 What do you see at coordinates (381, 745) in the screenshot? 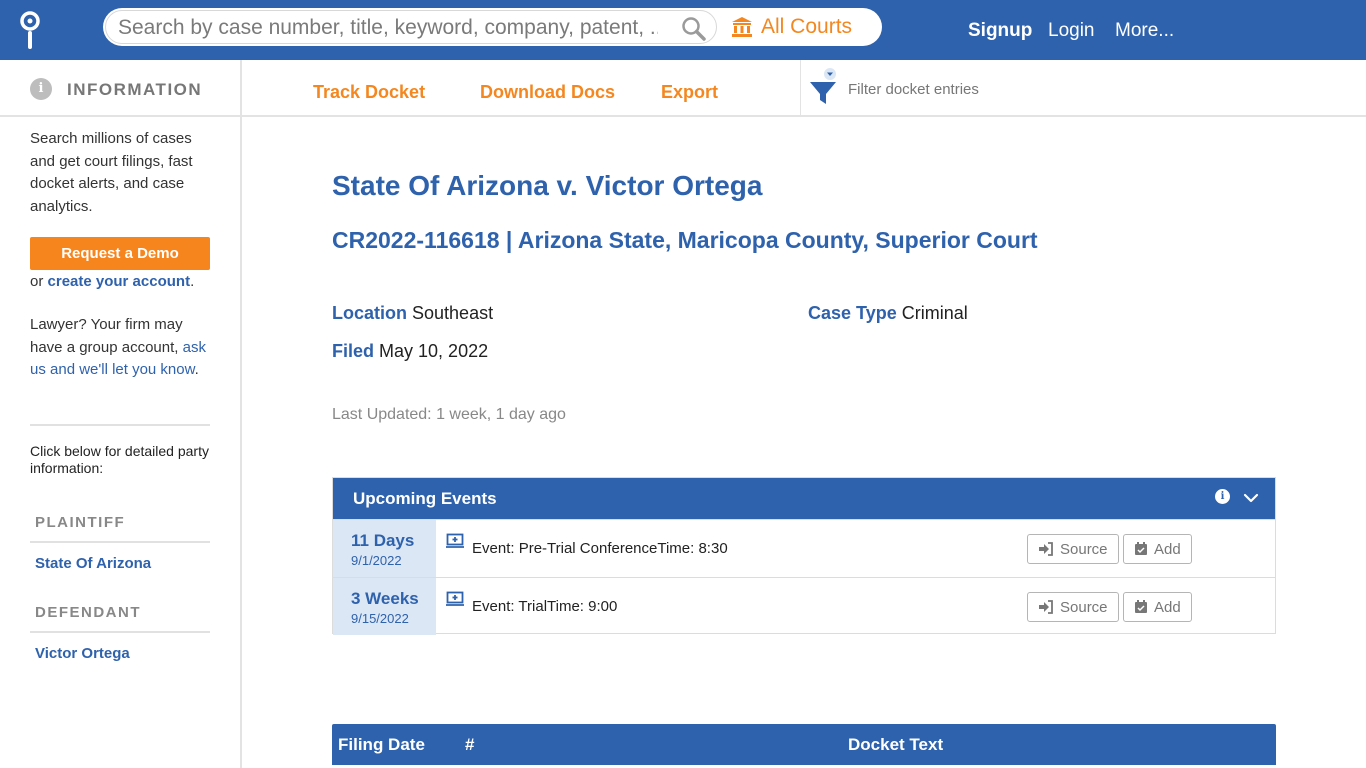
I see `col-filing-date: Filing Date` at bounding box center [381, 745].